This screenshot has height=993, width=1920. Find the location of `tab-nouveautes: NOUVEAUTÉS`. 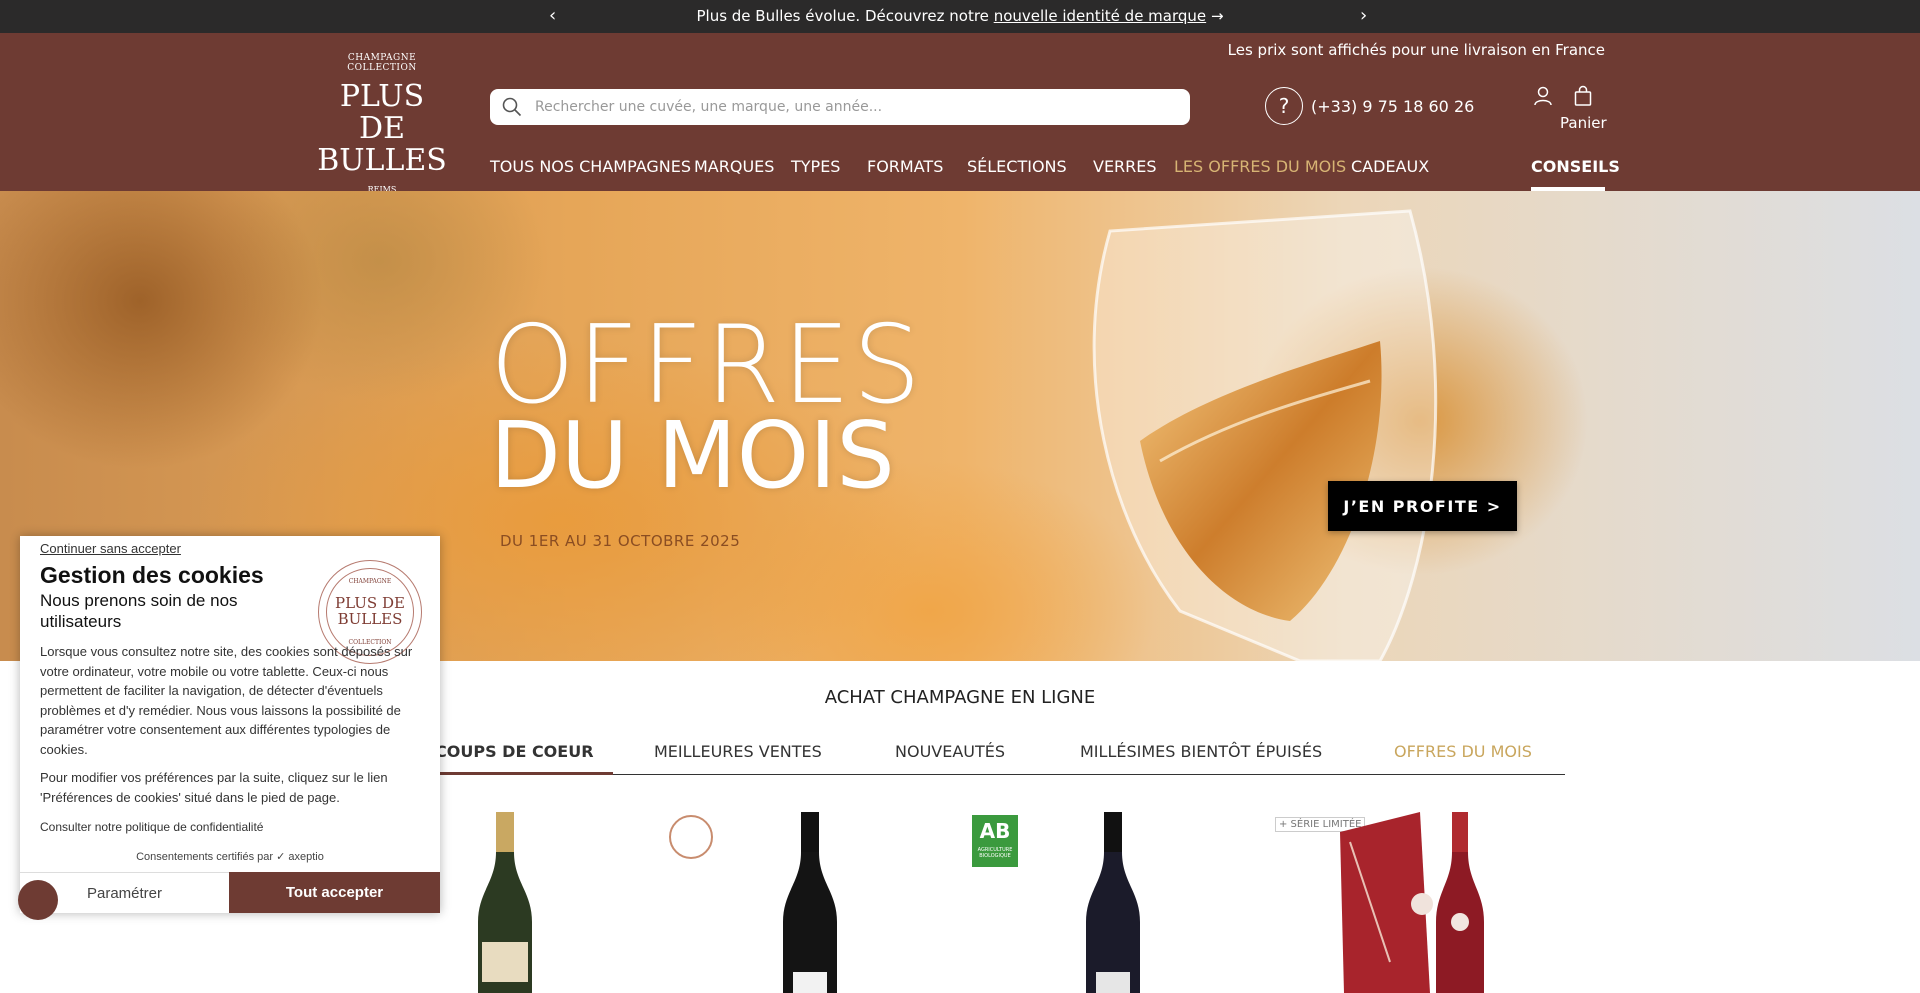

tab-nouveautes: NOUVEAUTÉS is located at coordinates (950, 751).